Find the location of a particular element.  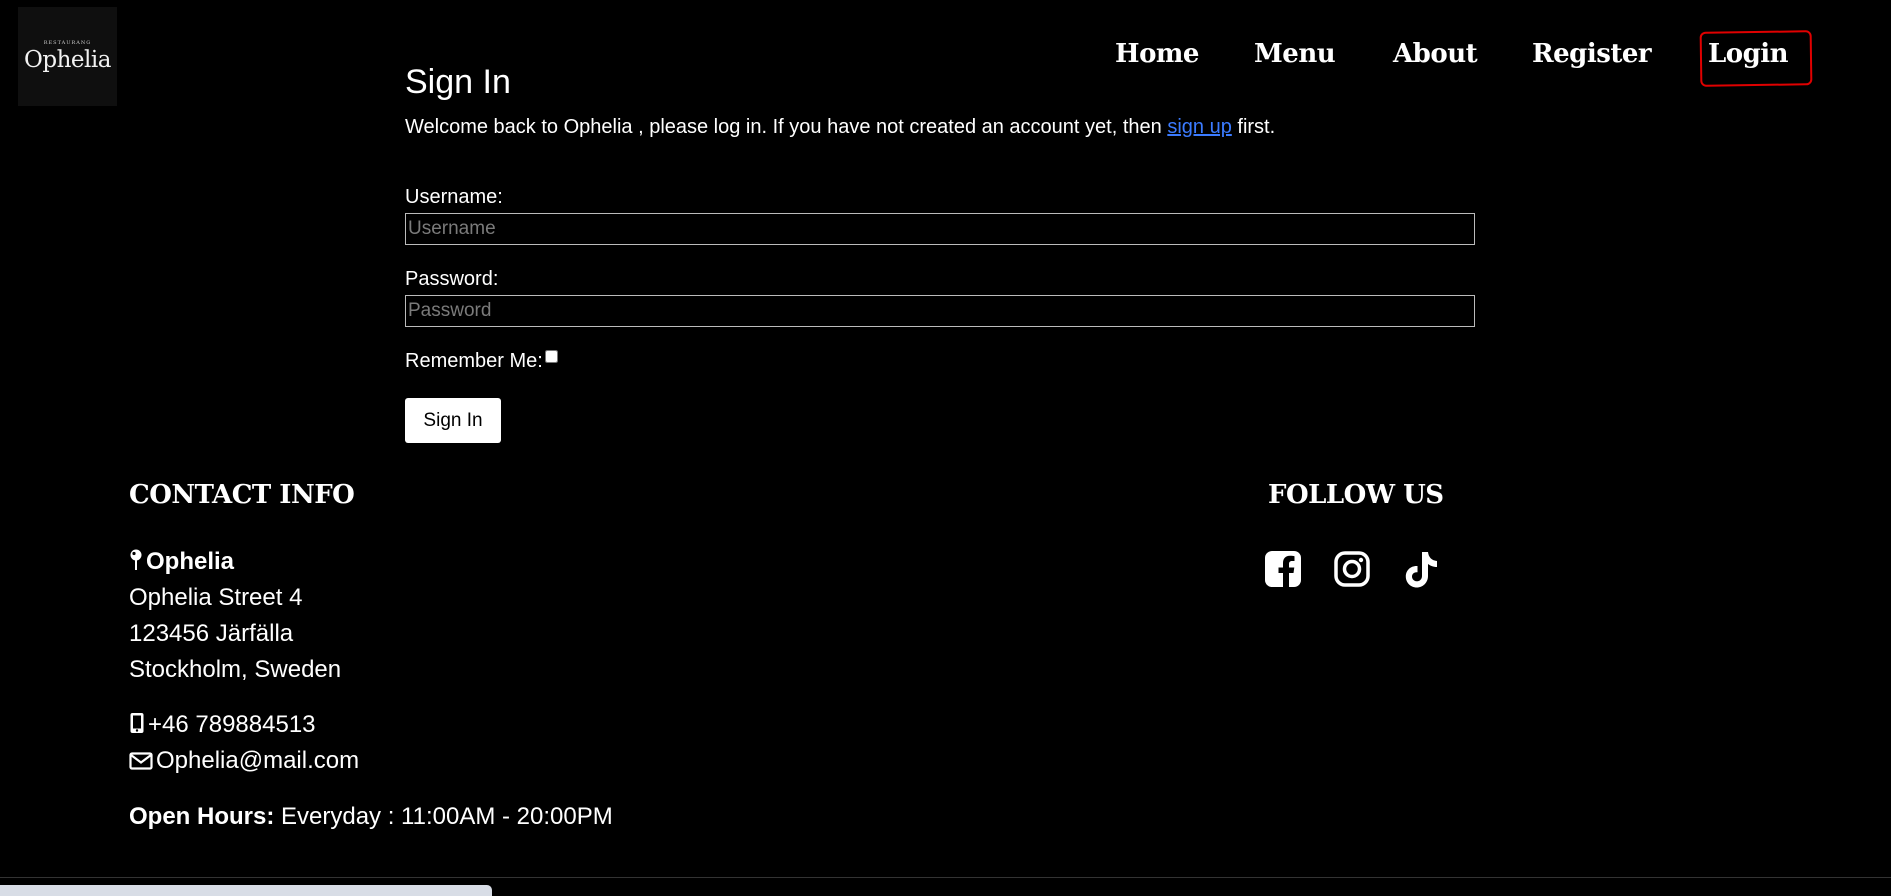

nav-about: About is located at coordinates (1435, 54).